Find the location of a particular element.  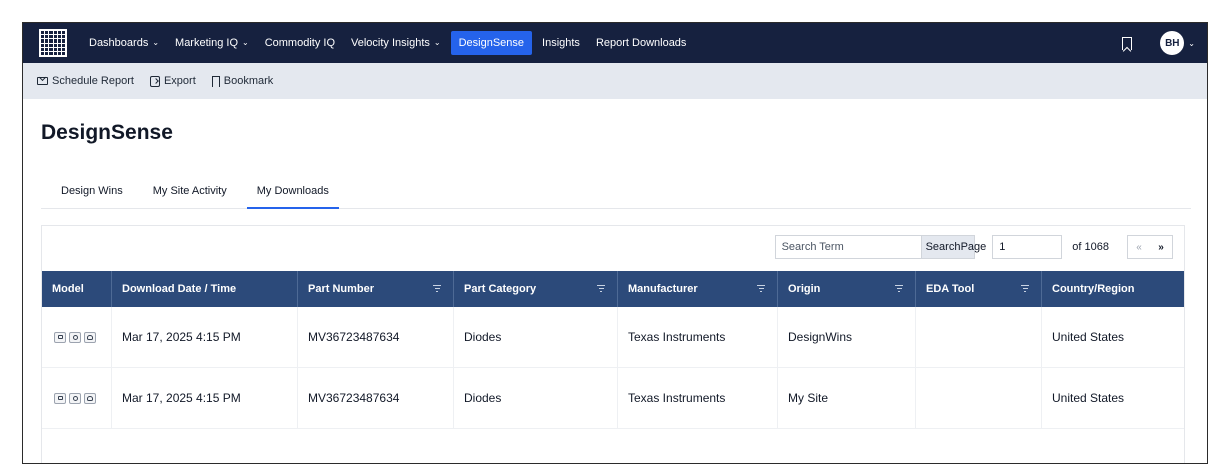

nav-marketing-iq: Marketing IQ ⌄ is located at coordinates (212, 43).